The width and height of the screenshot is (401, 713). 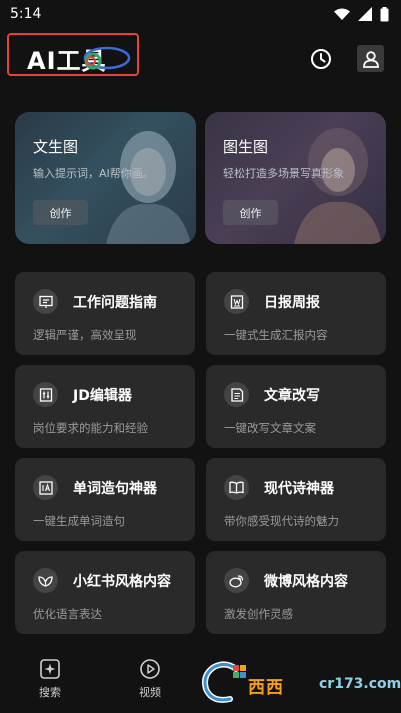 I want to click on watermark: 西西 cr173.com, so click(x=299, y=684).